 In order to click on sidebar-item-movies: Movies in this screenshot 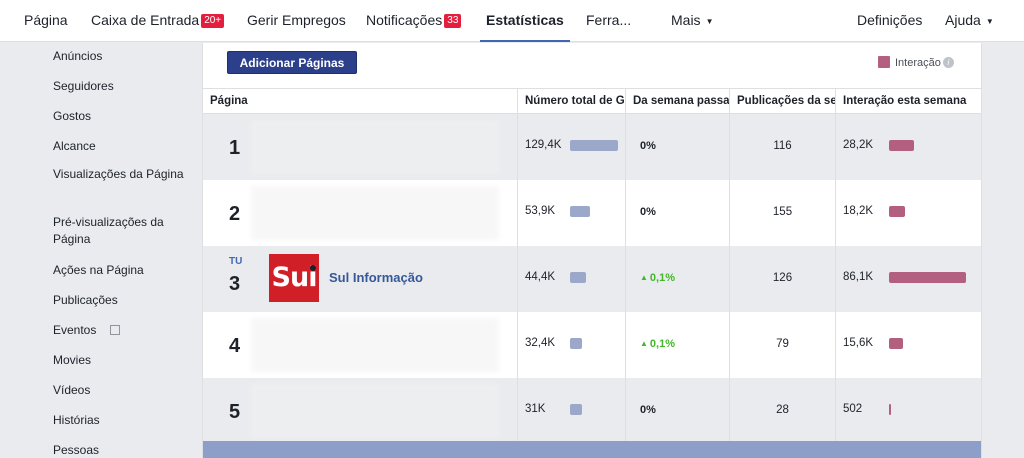, I will do `click(123, 360)`.